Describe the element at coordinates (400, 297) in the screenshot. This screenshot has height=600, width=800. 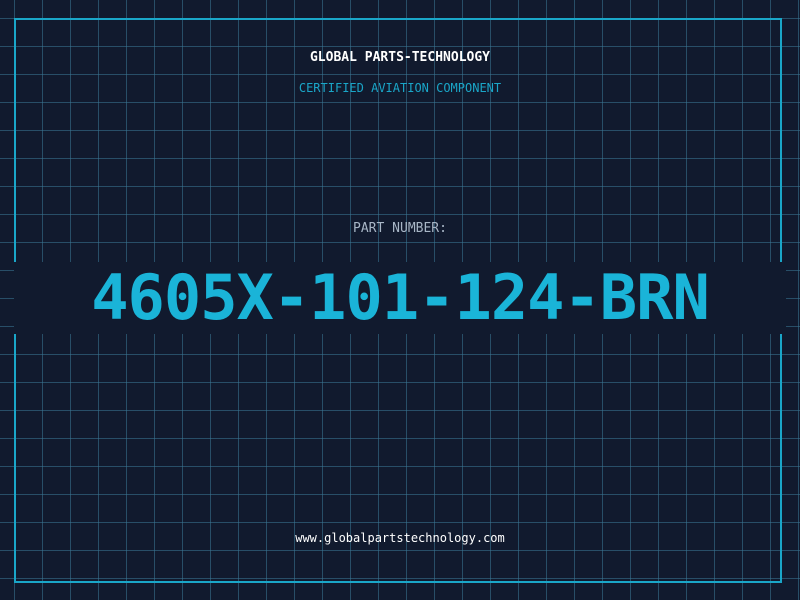
I see `part-number-value: 4605X-101-124-BRN` at that location.